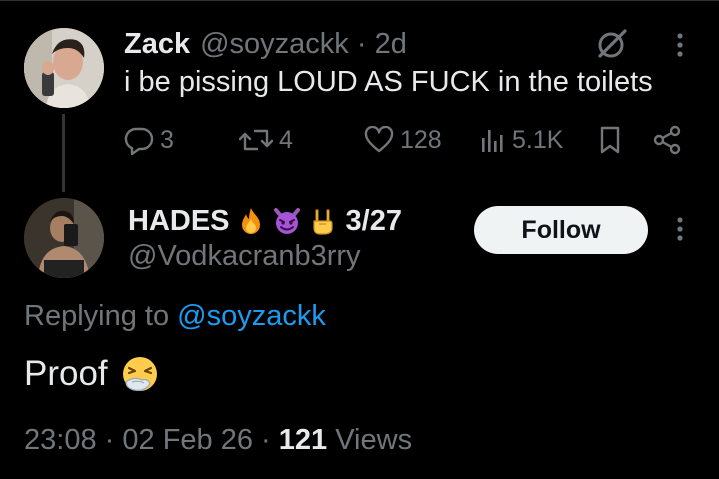 This screenshot has width=719, height=479. Describe the element at coordinates (286, 221) in the screenshot. I see `smiling-devil-emoji-icon` at that location.